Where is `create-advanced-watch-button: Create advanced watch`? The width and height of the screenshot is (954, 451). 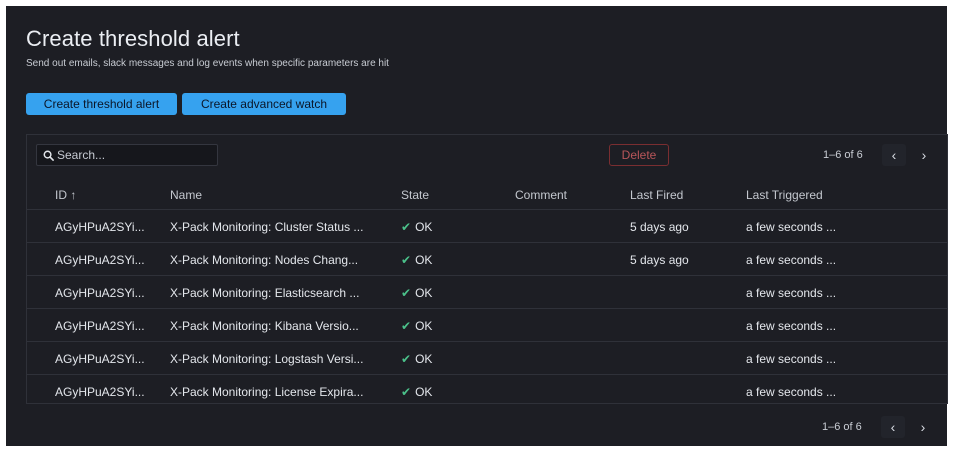 create-advanced-watch-button: Create advanced watch is located at coordinates (264, 104).